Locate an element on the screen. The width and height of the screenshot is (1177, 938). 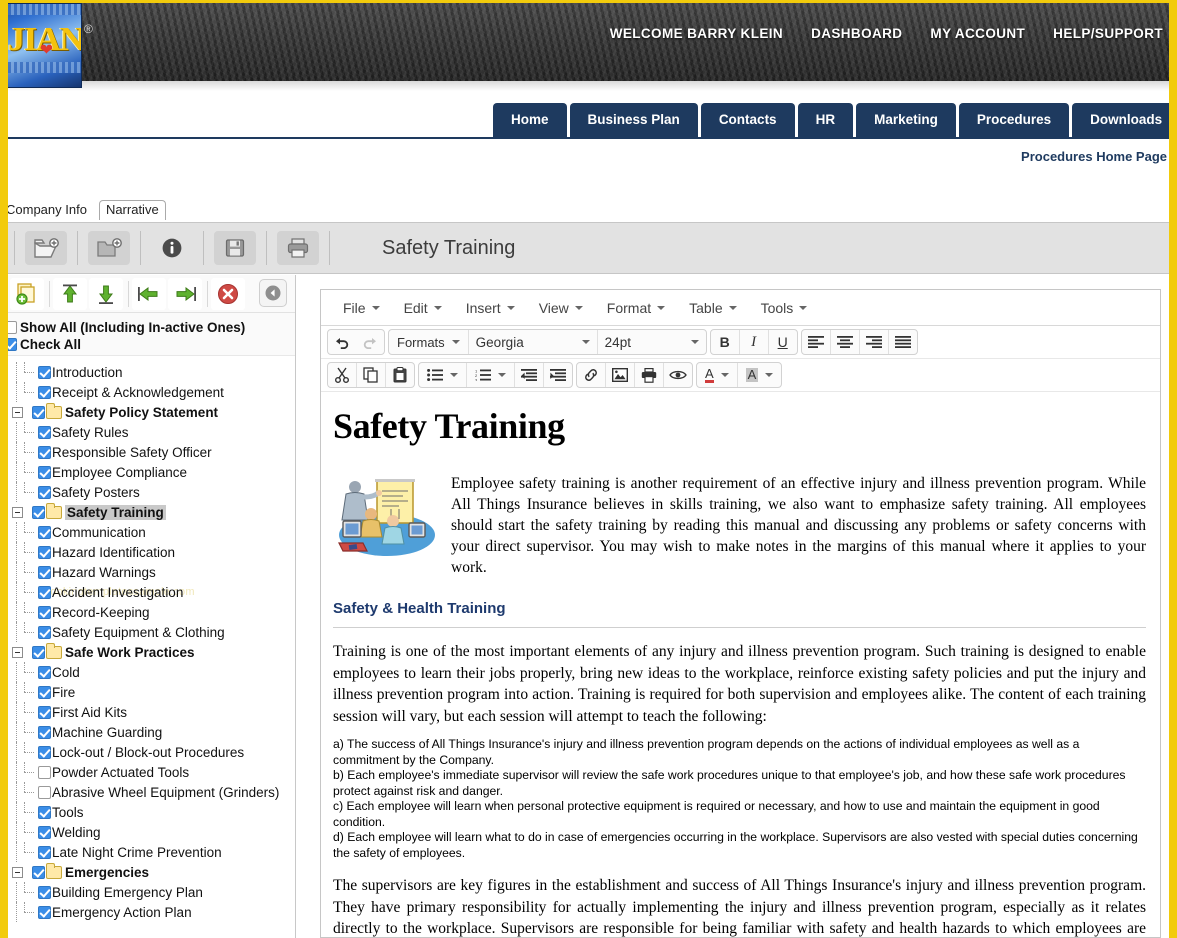
tree-node: Communication is located at coordinates (151, 532).